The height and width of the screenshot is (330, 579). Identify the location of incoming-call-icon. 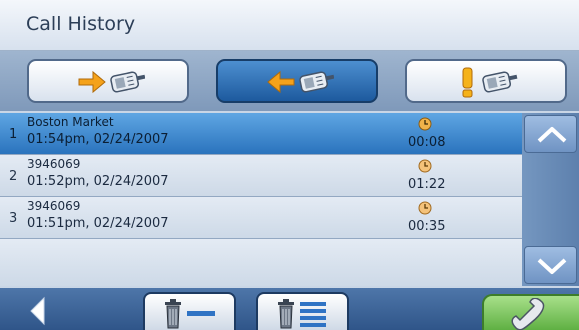
(300, 82).